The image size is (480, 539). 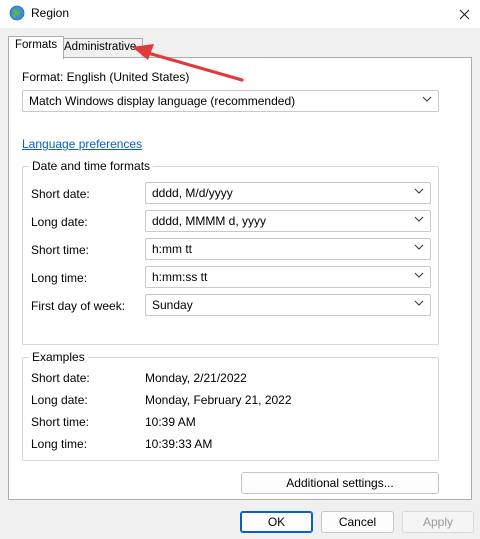 I want to click on short-time-label: Short time:, so click(x=60, y=250).